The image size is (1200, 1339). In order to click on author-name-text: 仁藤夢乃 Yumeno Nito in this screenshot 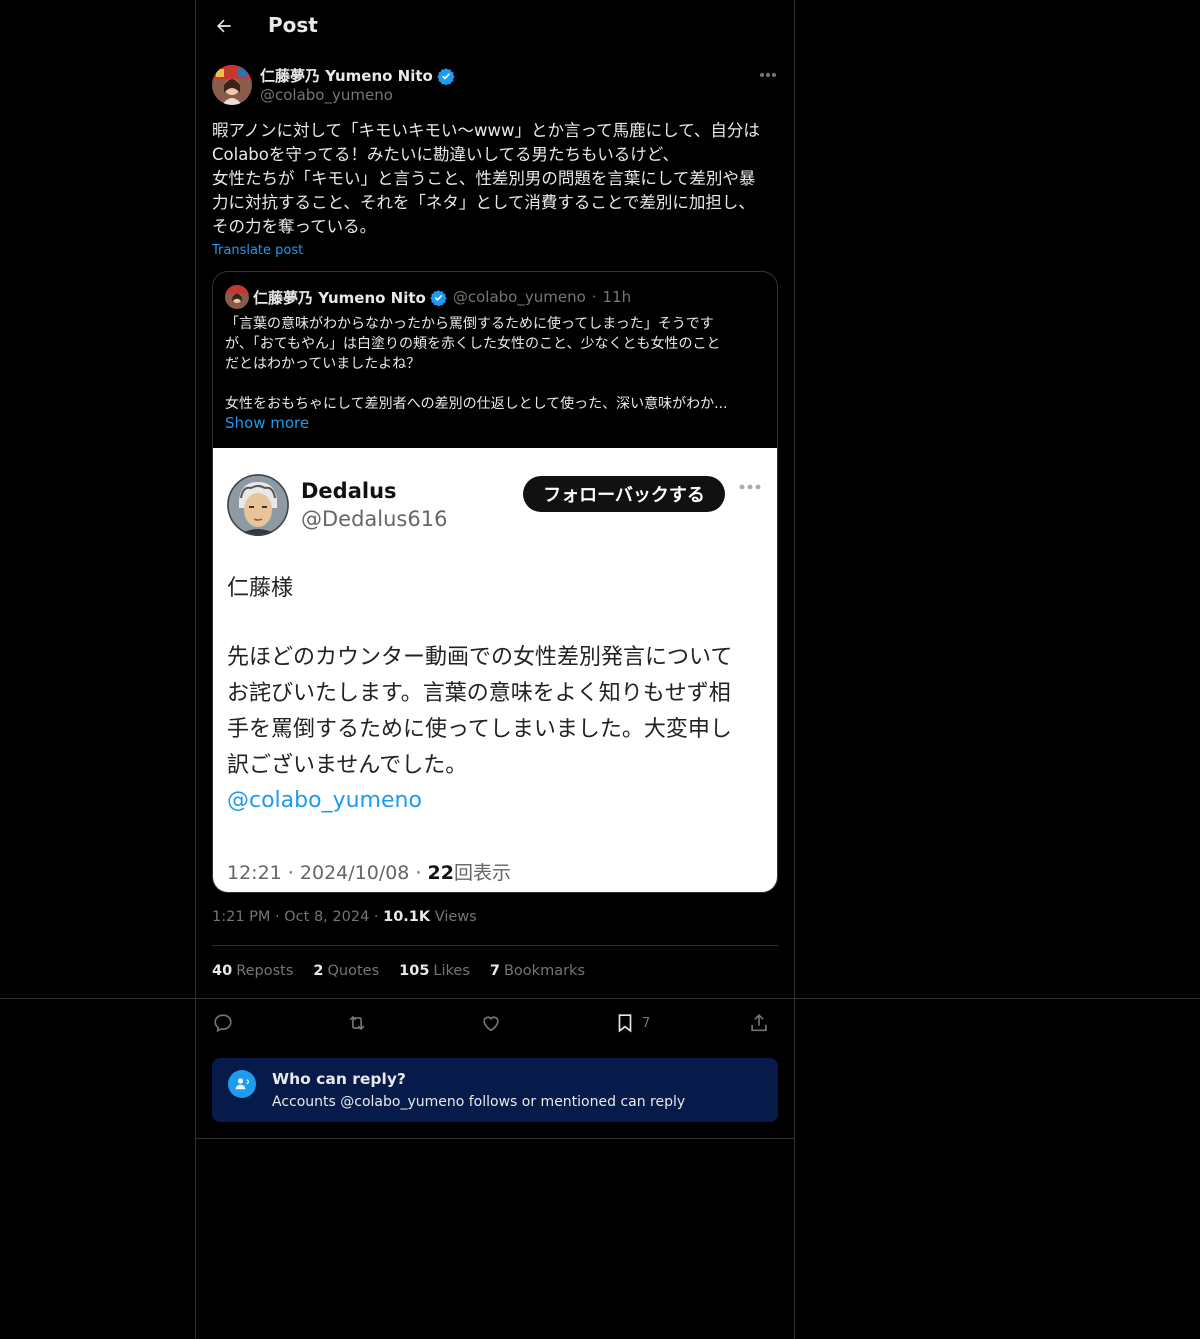, I will do `click(346, 76)`.